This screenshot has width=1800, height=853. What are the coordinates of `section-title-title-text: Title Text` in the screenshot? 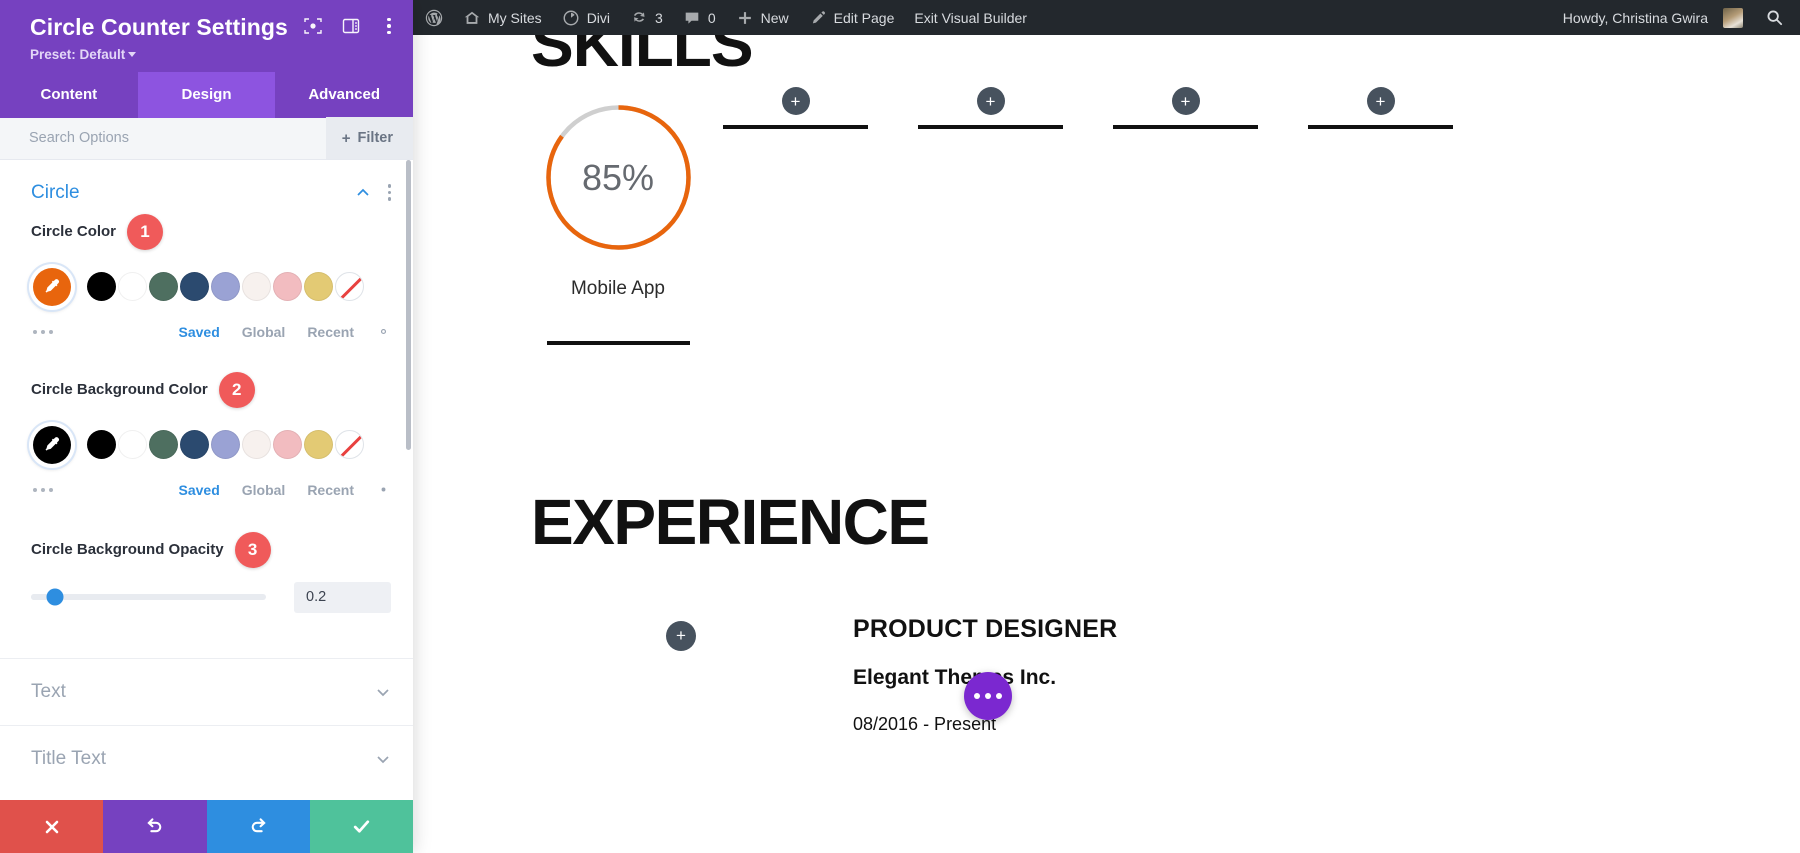 It's located at (68, 758).